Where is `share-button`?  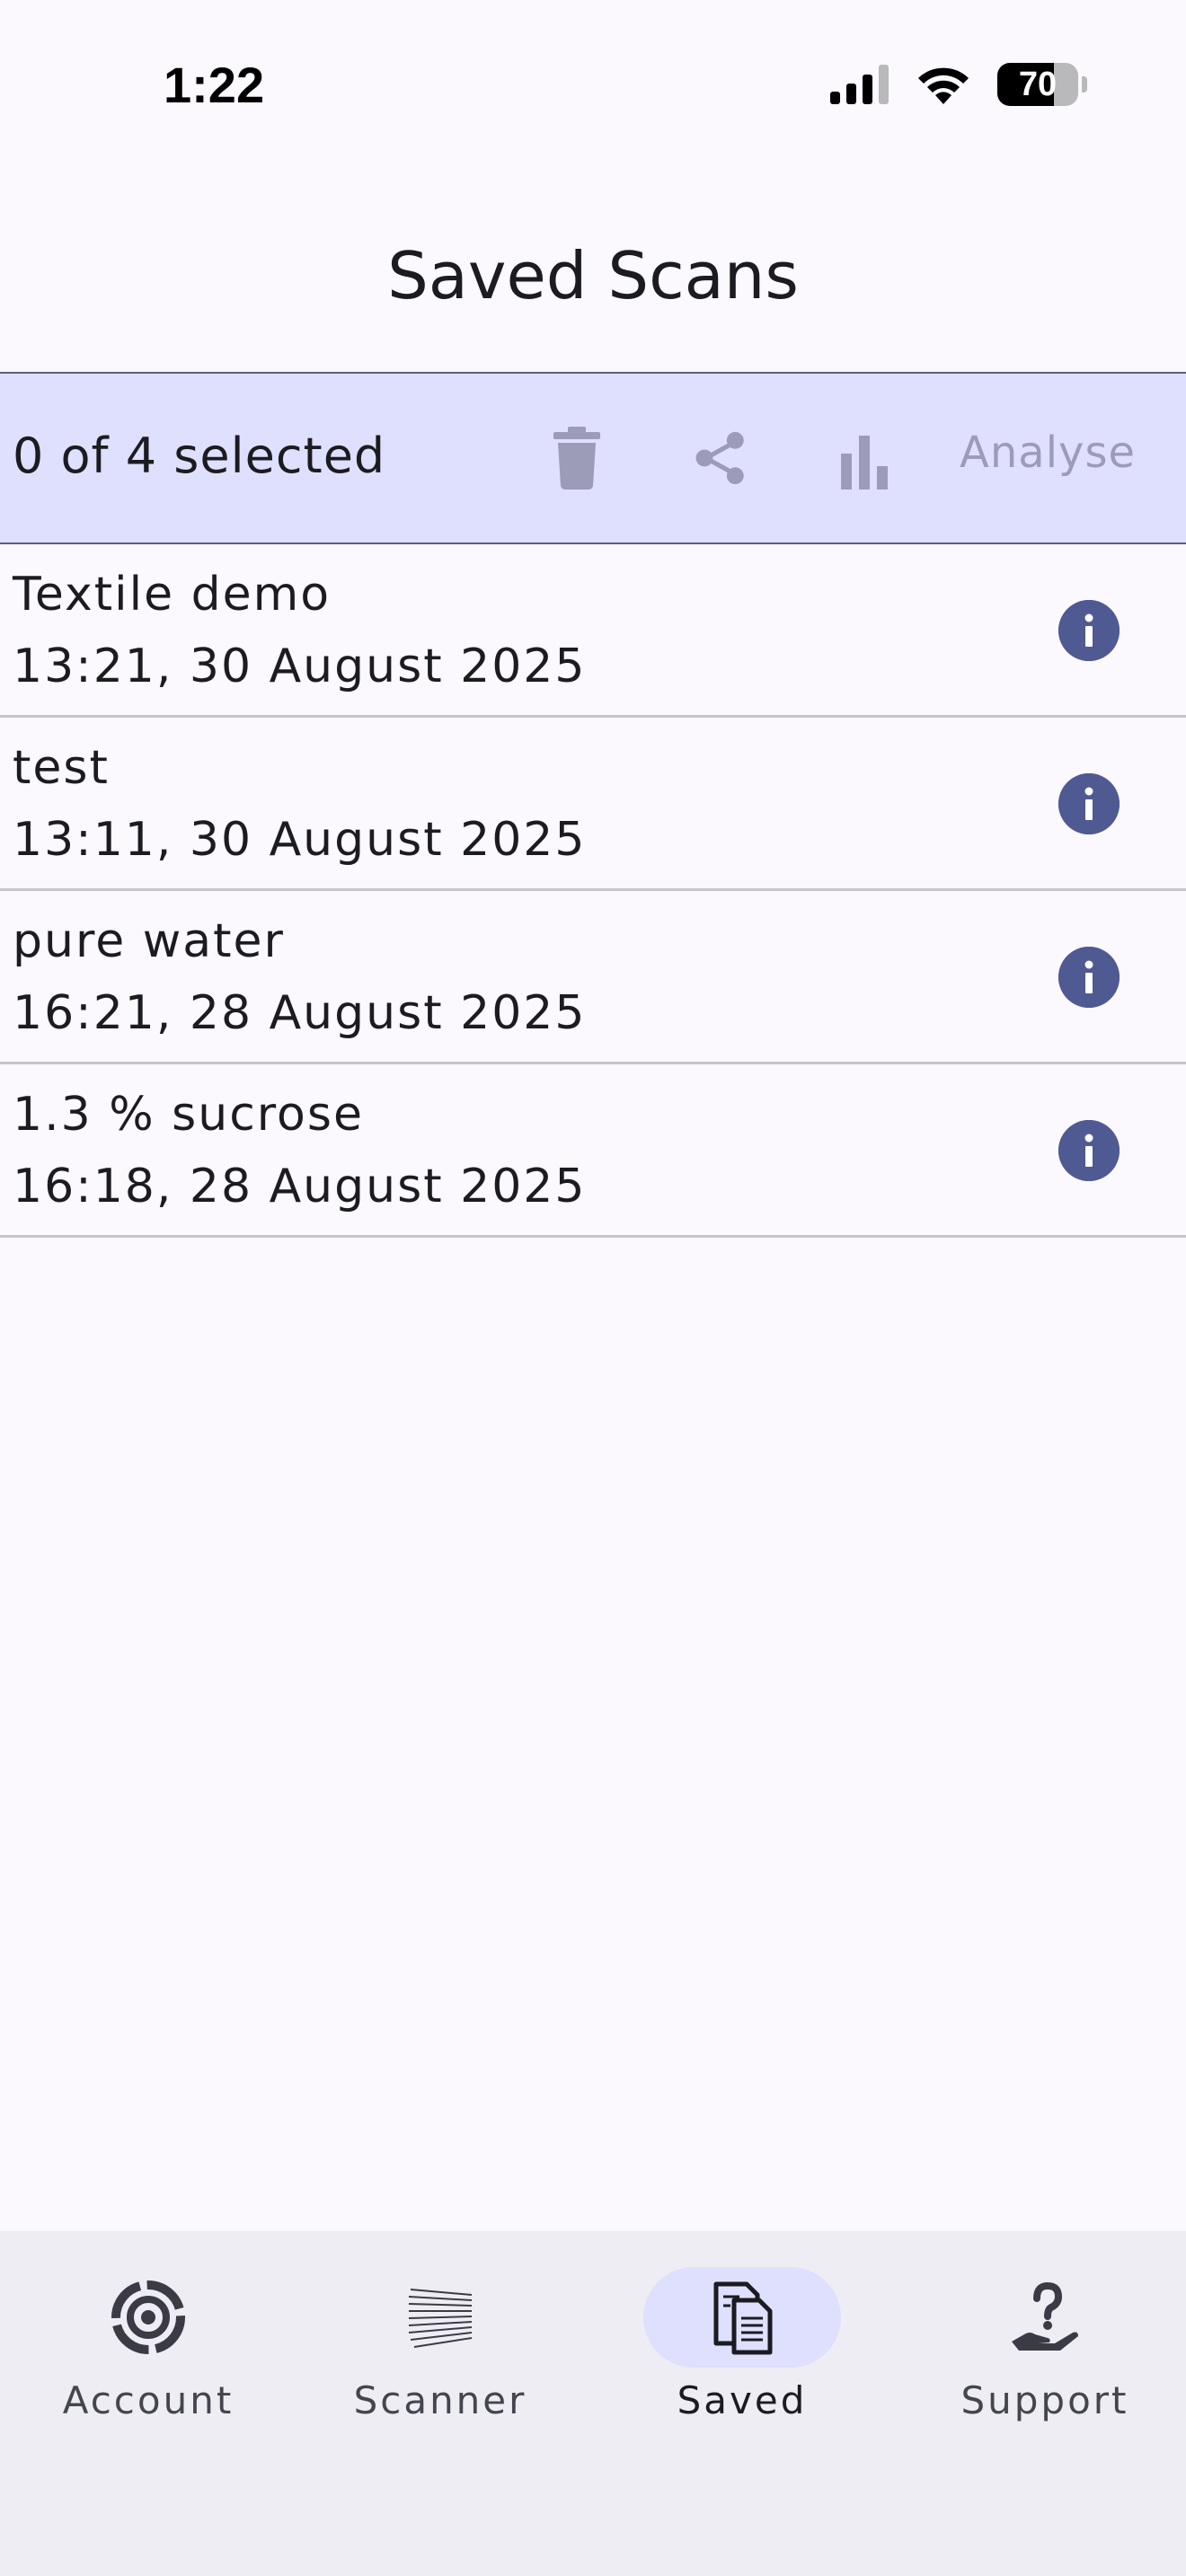
share-button is located at coordinates (721, 458).